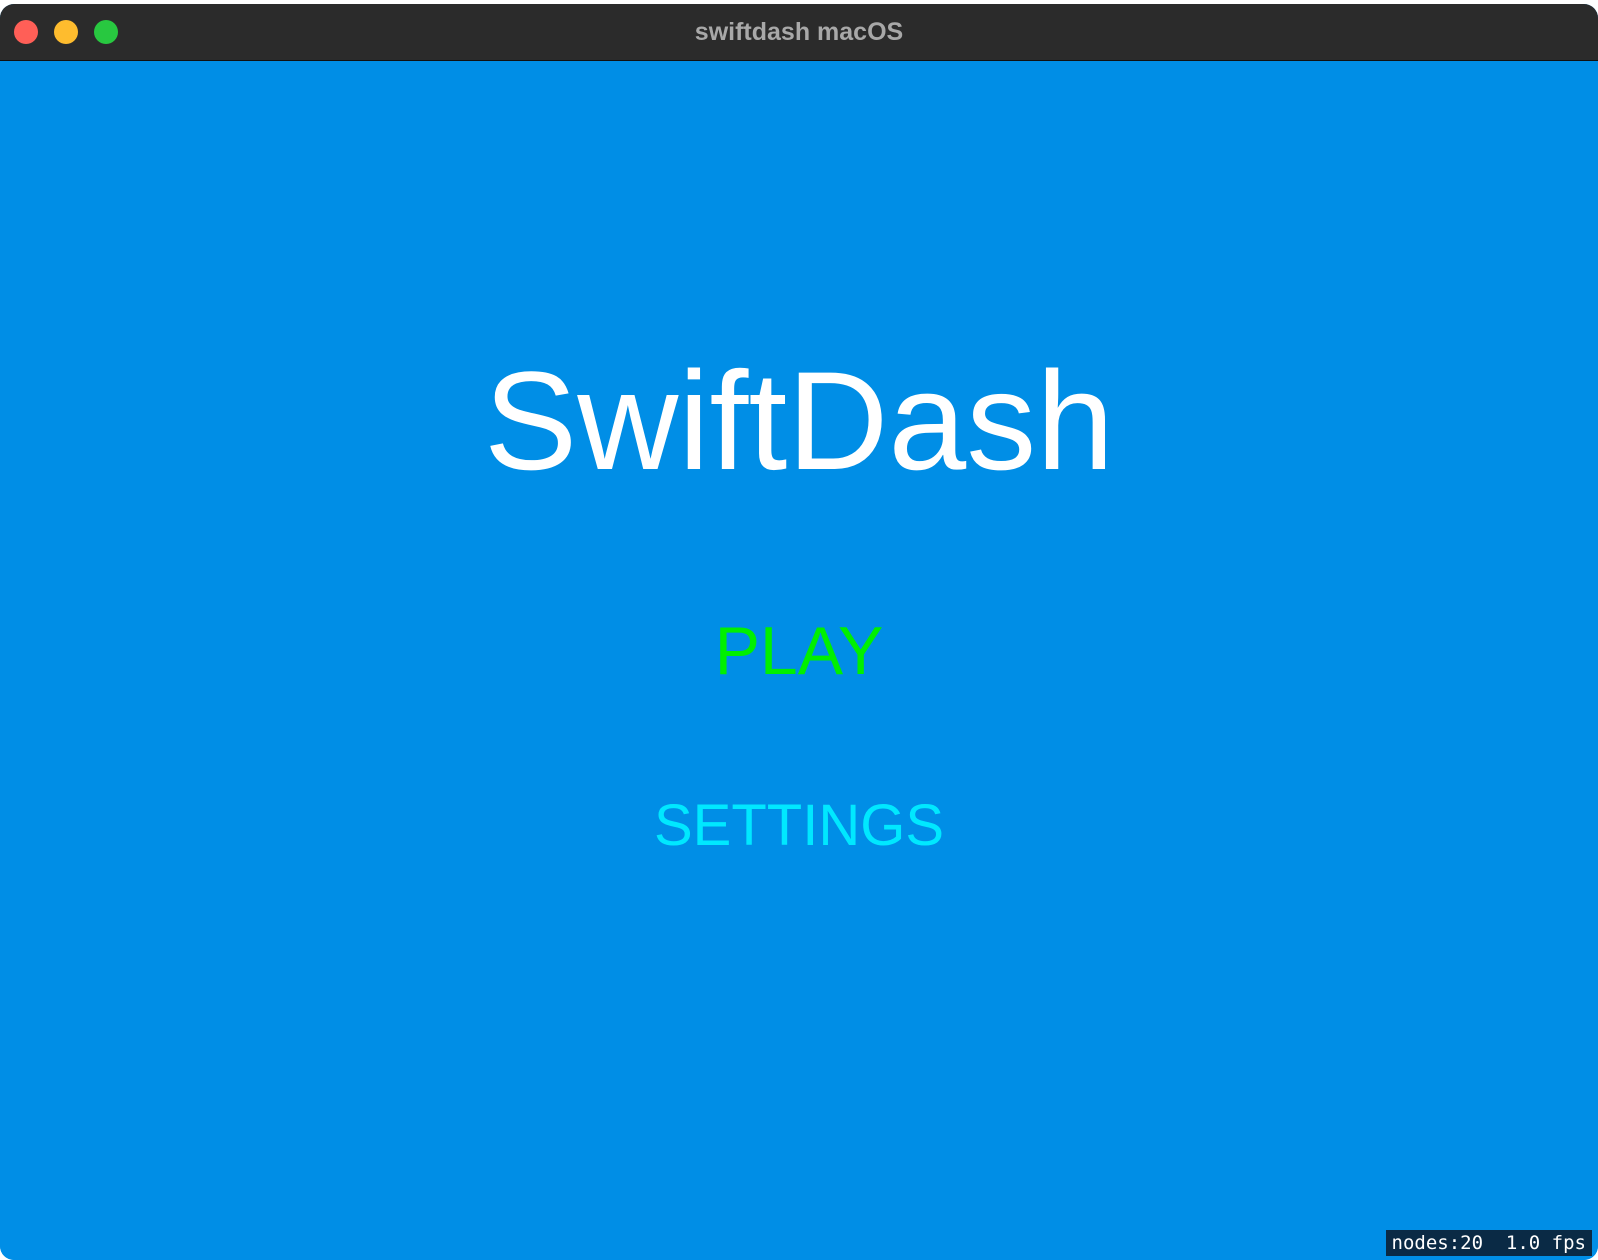 Image resolution: width=1598 pixels, height=1260 pixels. I want to click on debug-stats-label: nodes:20 1.0 fps, so click(1488, 1243).